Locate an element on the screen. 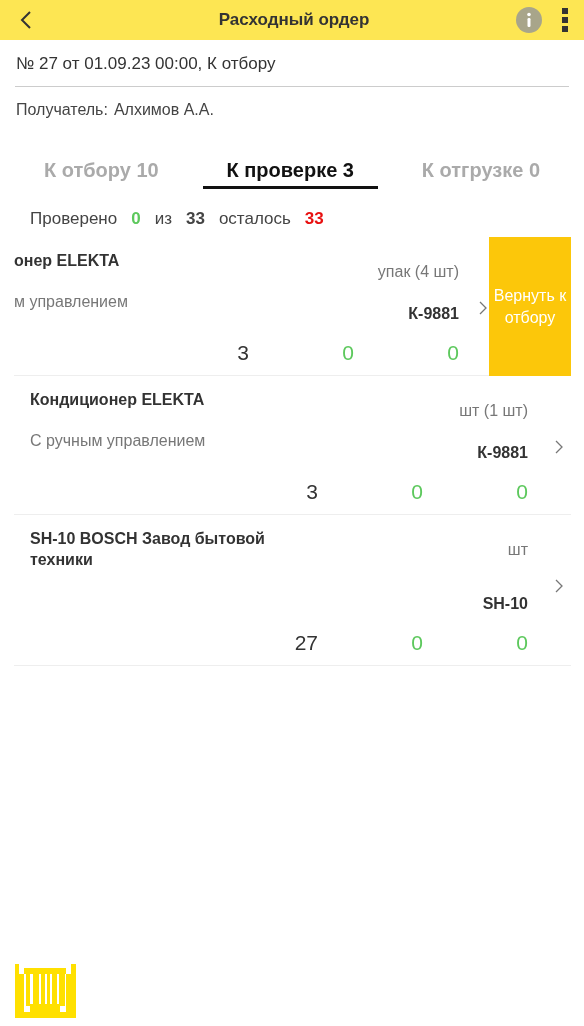 Image resolution: width=584 pixels, height=1026 pixels. item-name: онер ELEKTA is located at coordinates (67, 261).